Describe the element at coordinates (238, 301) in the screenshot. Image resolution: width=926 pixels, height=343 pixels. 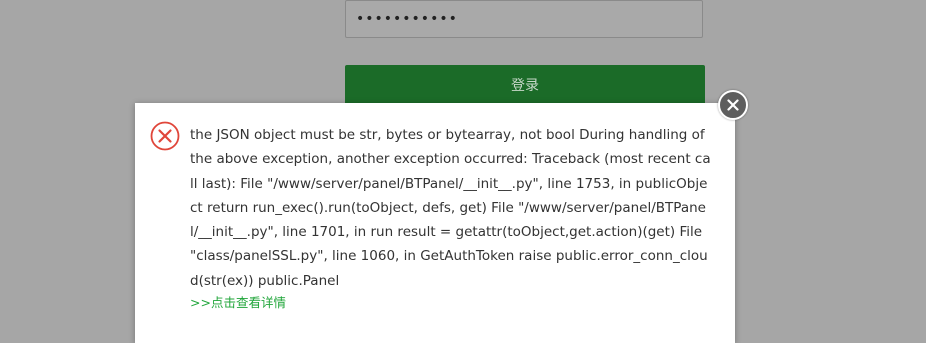
I see `view-details-link: >>点击查看详情` at that location.